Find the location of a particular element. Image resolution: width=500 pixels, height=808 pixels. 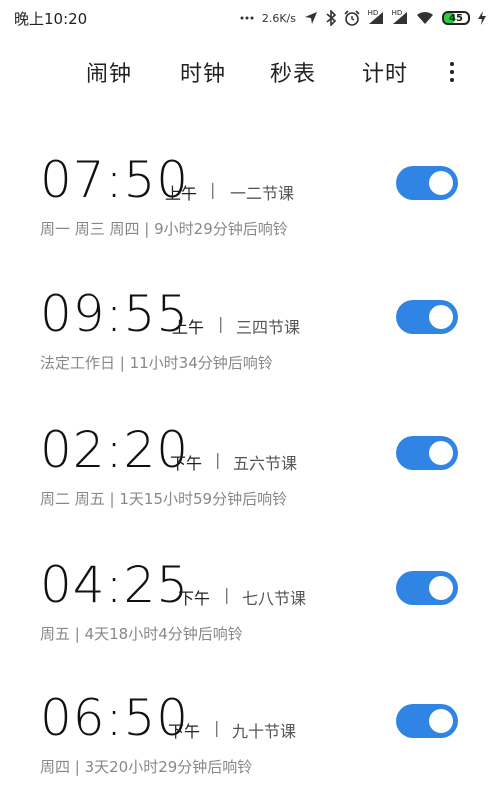

tab-bar: 闹钟 时钟 秒表 计时 is located at coordinates (250, 72).